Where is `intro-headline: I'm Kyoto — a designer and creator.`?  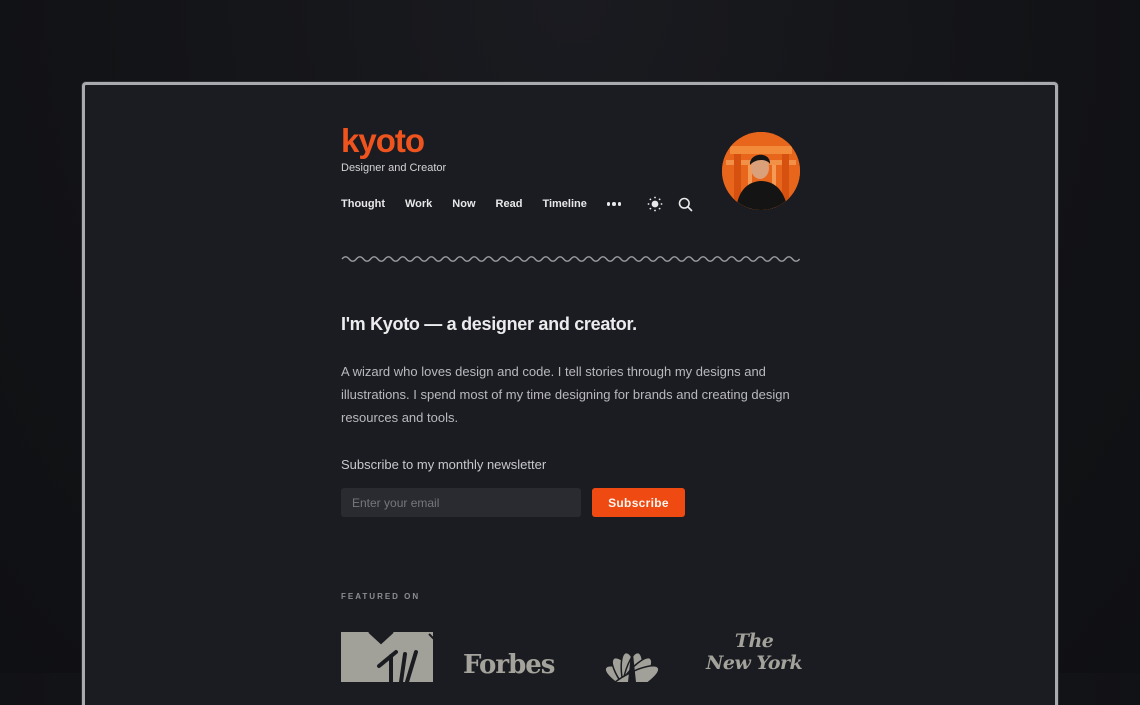
intro-headline: I'm Kyoto — a designer and creator. is located at coordinates (489, 324).